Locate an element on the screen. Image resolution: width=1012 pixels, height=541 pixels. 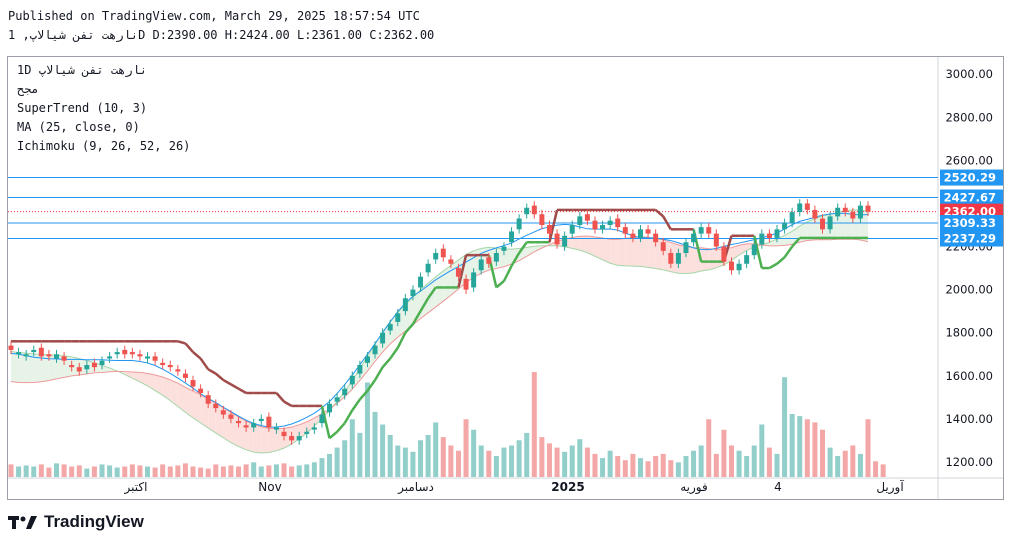
legend-supertrend: SuperTrend (10, 3) is located at coordinates (82, 108).